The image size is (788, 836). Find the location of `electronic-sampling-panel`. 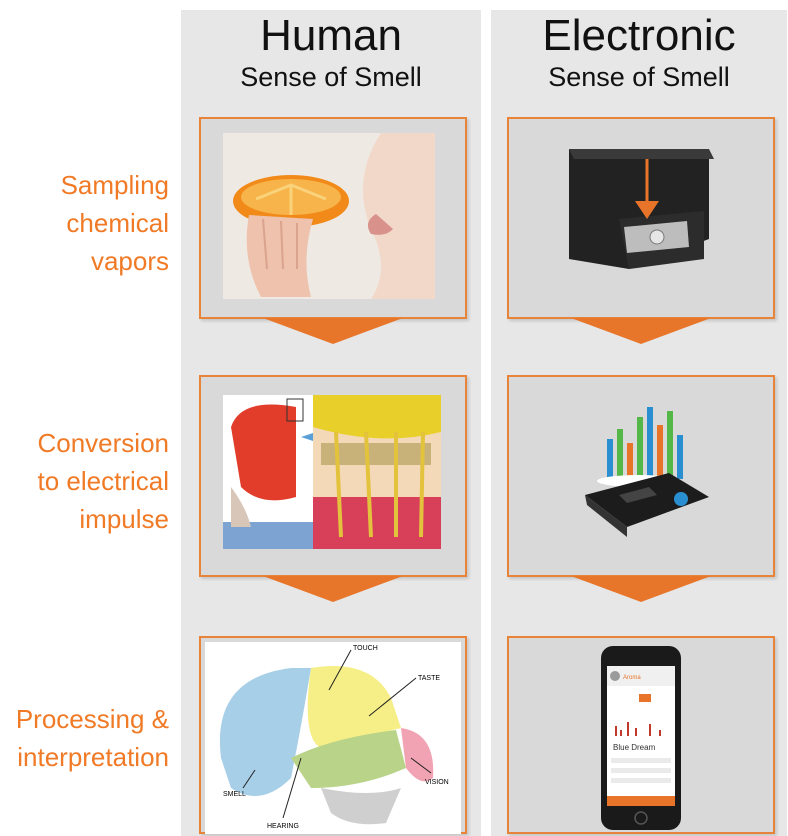

electronic-sampling-panel is located at coordinates (641, 218).